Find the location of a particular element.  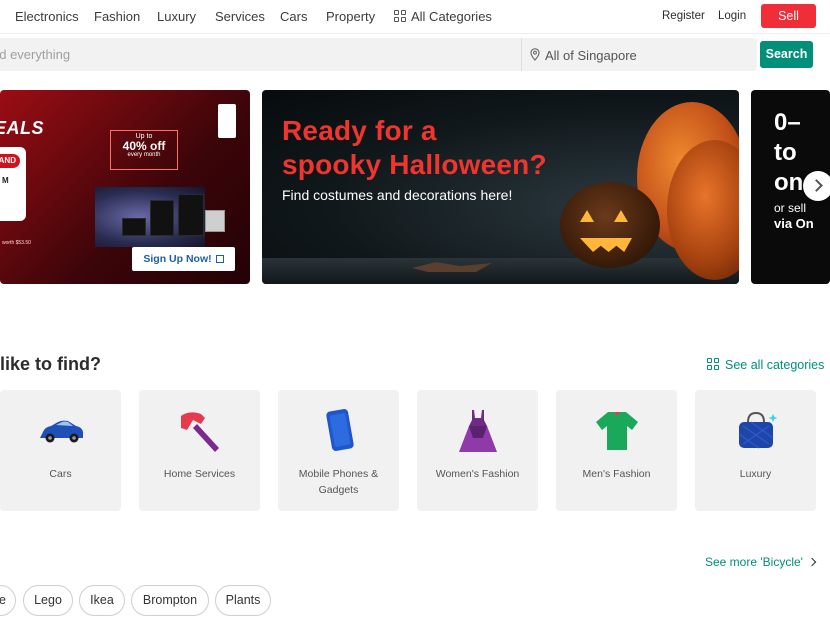

search-bar: All of Singapore is located at coordinates (378, 54).